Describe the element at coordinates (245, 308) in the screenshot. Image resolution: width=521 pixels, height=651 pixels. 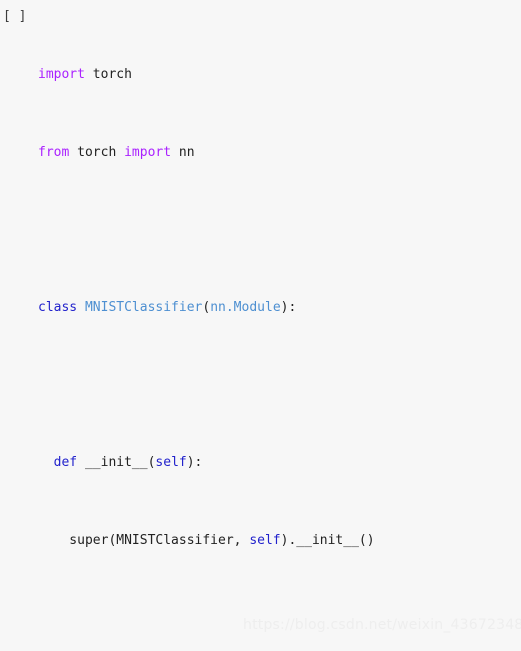
I see `token-class-name: nn.Module` at that location.